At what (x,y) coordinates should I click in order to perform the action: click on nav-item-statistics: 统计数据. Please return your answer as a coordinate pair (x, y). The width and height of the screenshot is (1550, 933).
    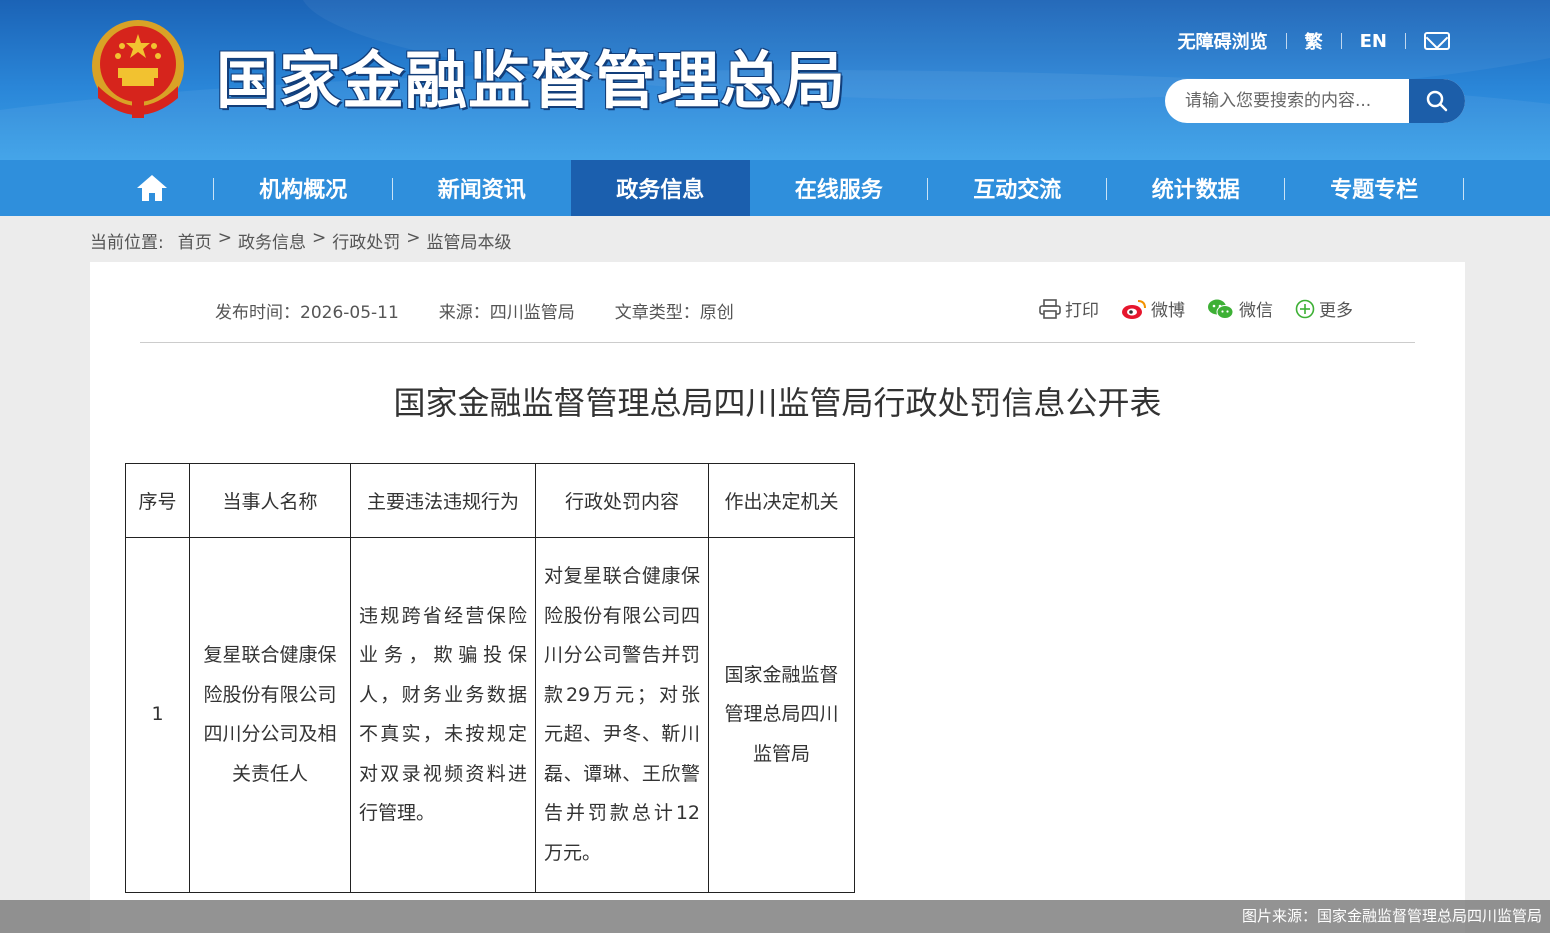
    Looking at the image, I should click on (1196, 188).